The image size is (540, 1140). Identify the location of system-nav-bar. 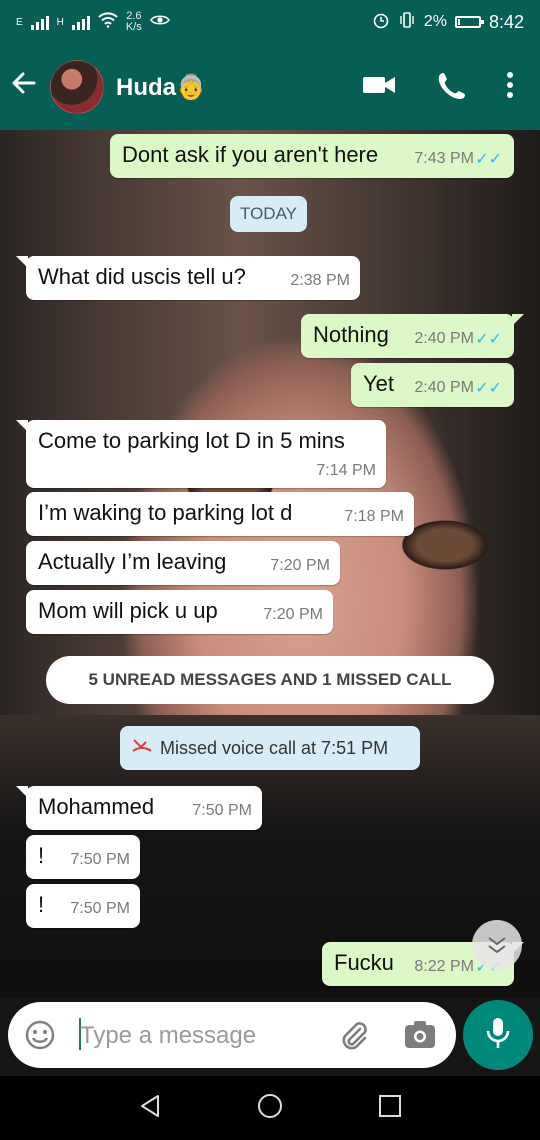
(270, 1108).